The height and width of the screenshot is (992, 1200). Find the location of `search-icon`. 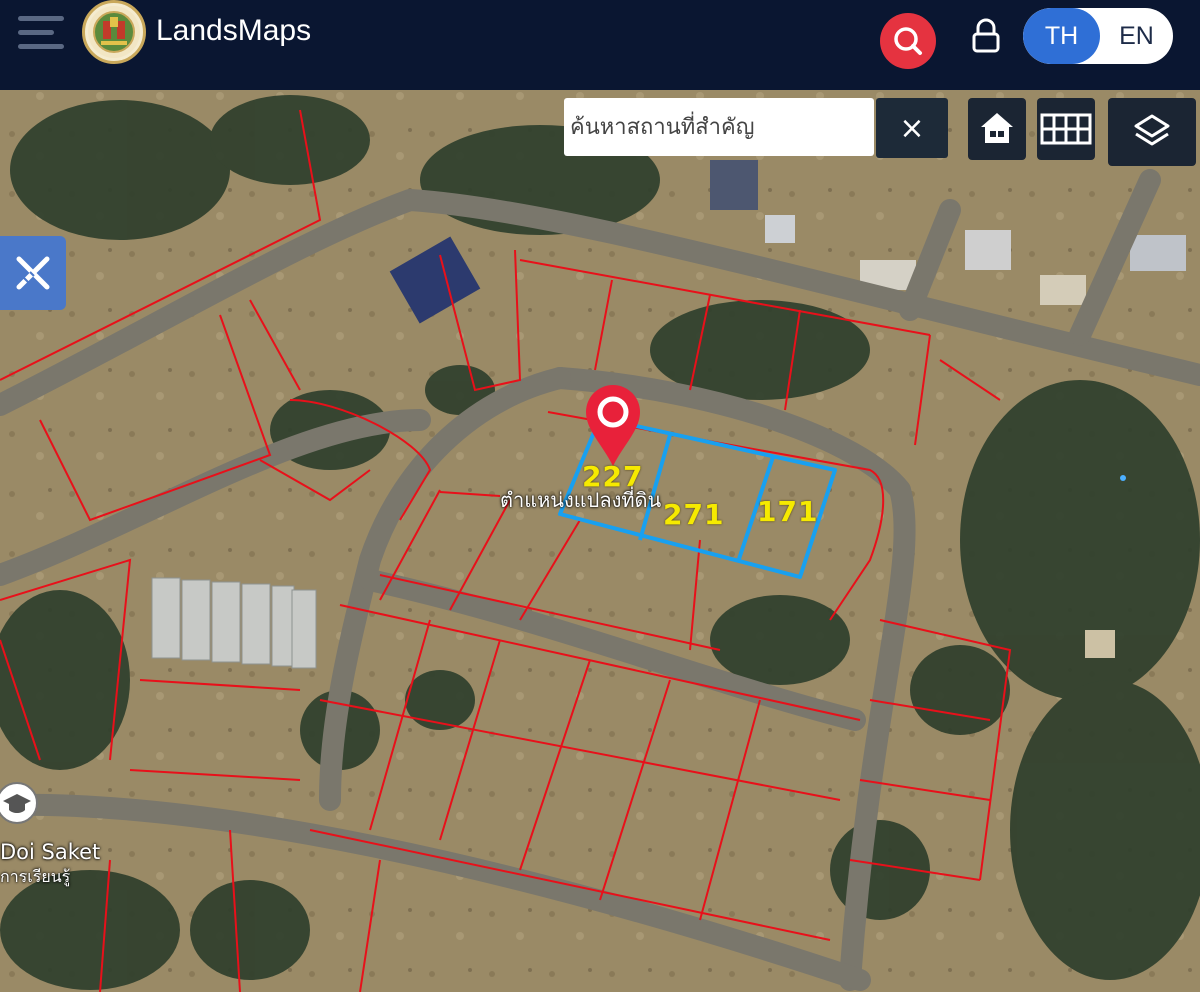

search-icon is located at coordinates (908, 41).